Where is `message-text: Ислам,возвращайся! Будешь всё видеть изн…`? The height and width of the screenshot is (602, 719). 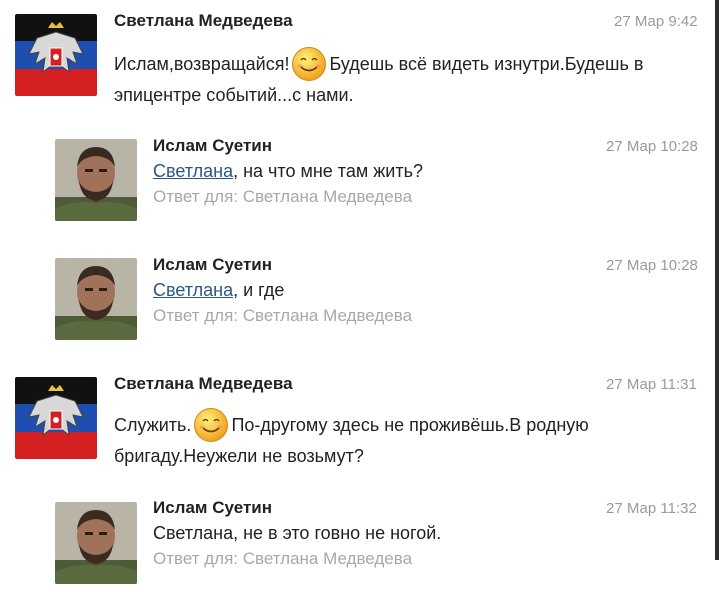 message-text: Ислам,возвращайся! Будешь всё видеть изн… is located at coordinates (394, 75).